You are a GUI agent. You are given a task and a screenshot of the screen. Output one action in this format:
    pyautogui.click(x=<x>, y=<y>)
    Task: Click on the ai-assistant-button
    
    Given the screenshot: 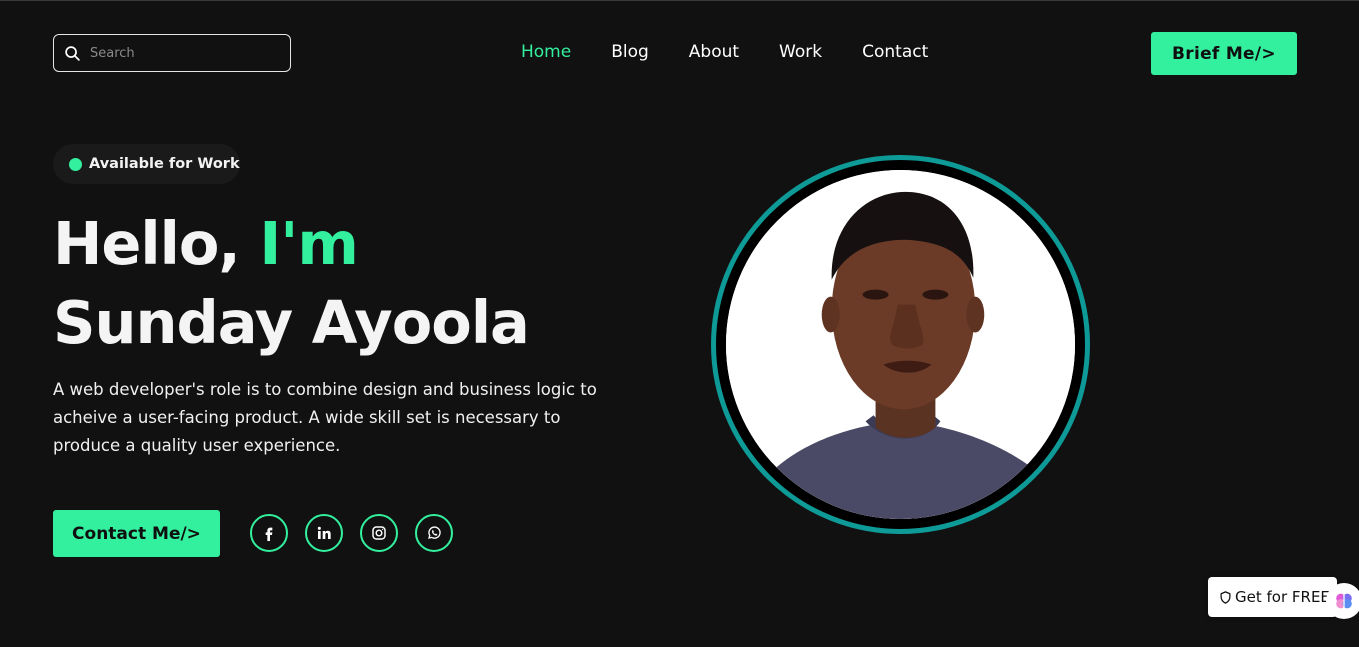 What is the action you would take?
    pyautogui.click(x=1342, y=601)
    